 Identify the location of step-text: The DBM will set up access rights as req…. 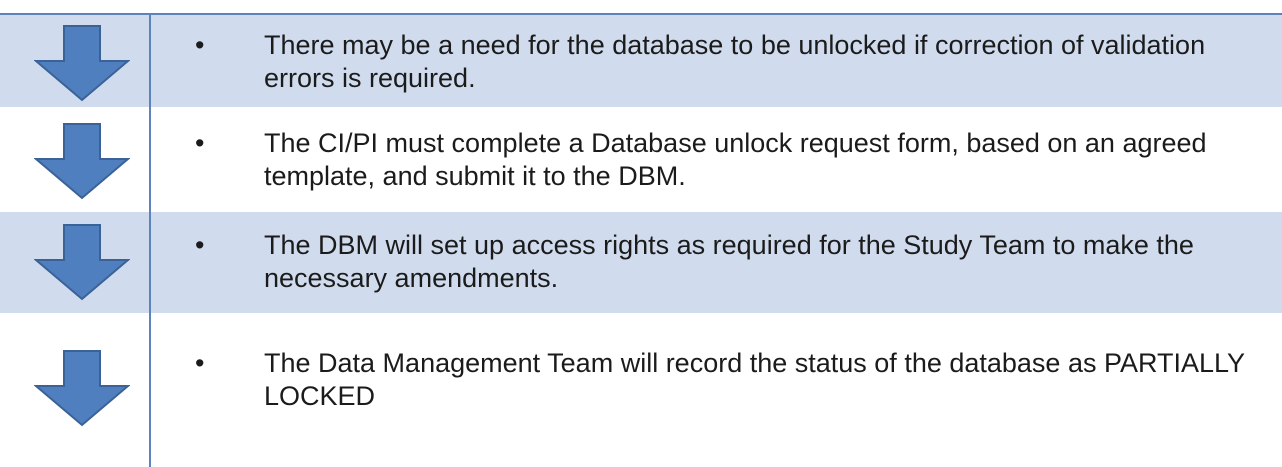
(729, 261).